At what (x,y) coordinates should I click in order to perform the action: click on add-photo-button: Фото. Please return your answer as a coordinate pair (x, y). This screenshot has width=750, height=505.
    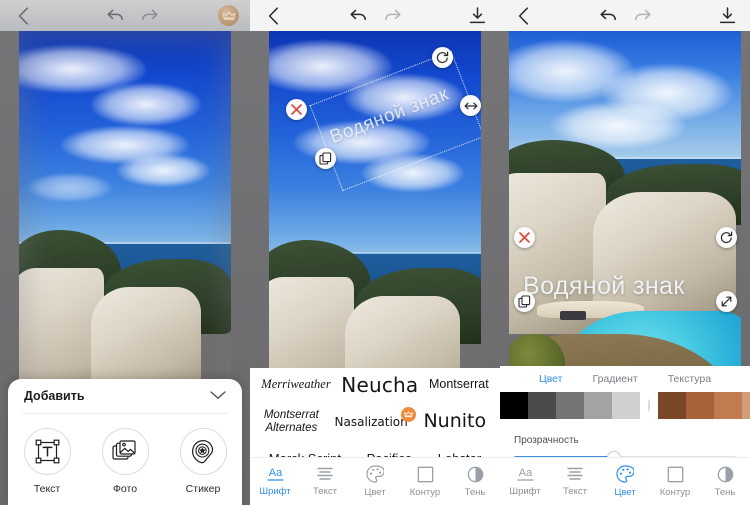
    Looking at the image, I should click on (125, 461).